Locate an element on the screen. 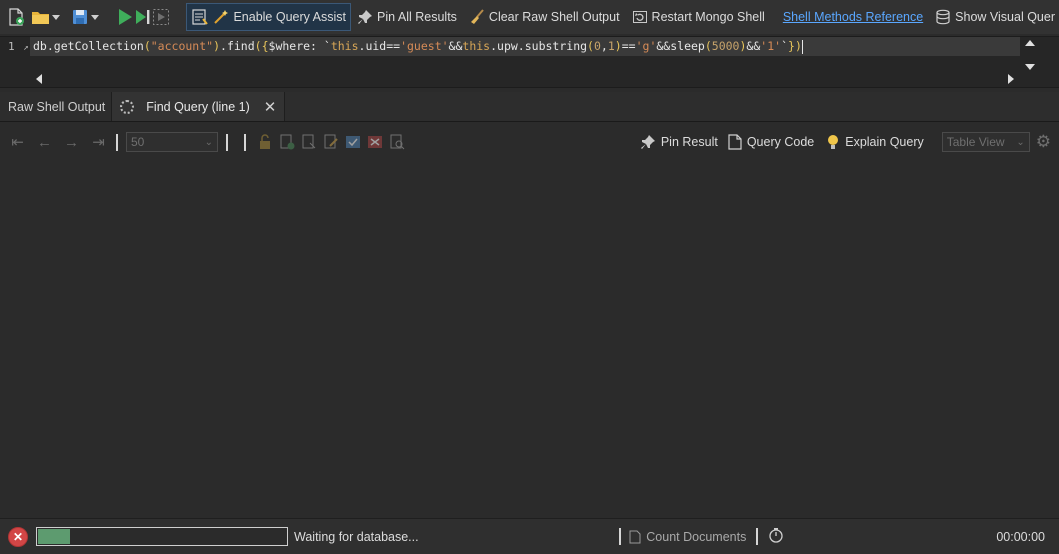  code-token: $where: ` is located at coordinates (299, 46).